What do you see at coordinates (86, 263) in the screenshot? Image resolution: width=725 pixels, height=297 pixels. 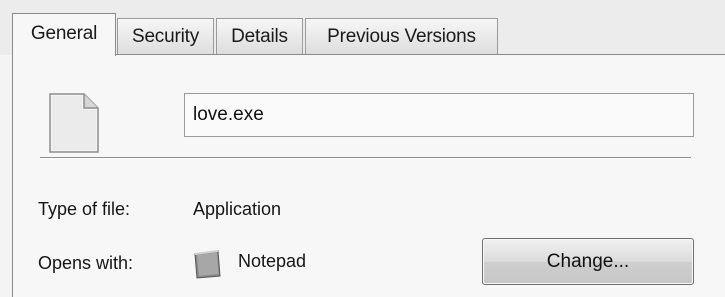 I see `opens-with-label: Opens with:` at bounding box center [86, 263].